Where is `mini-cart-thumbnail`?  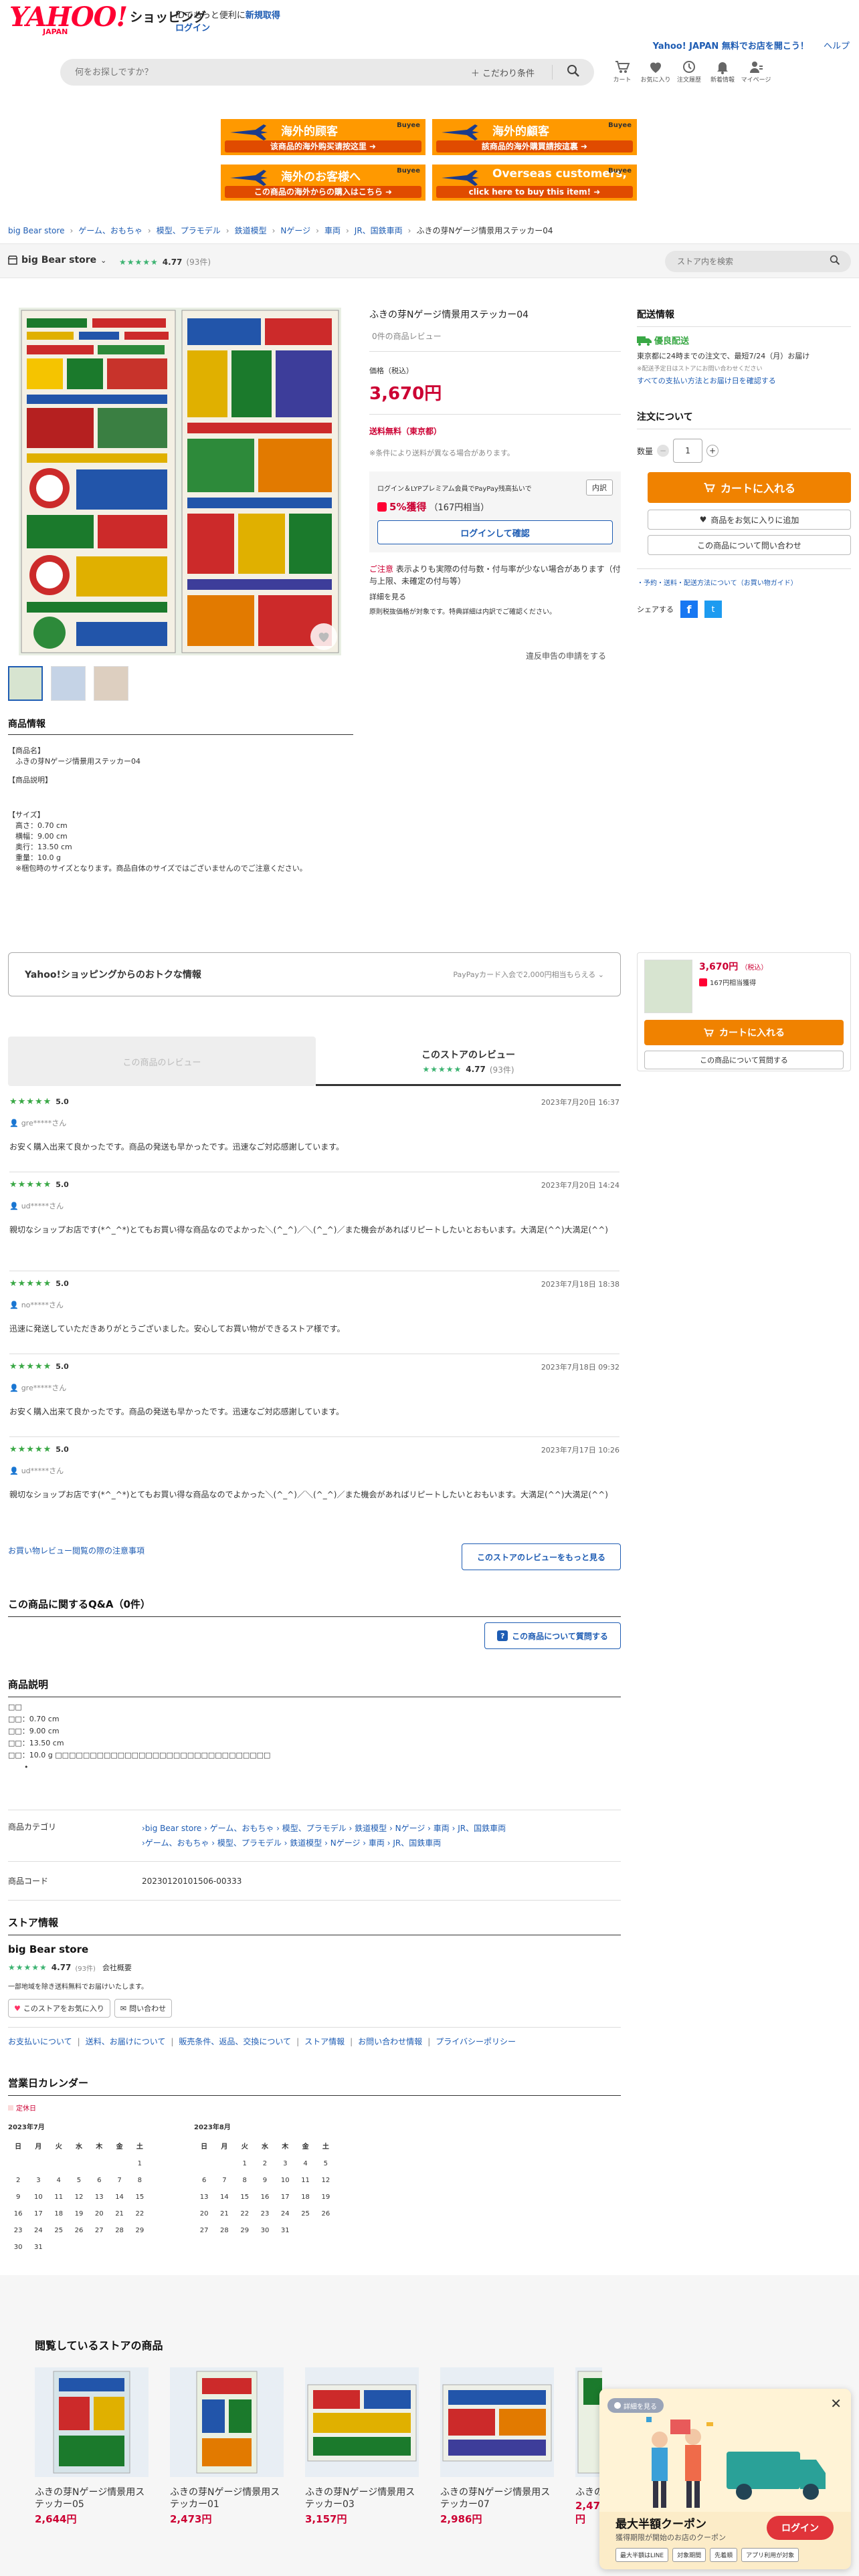
mini-cart-thumbnail is located at coordinates (668, 986).